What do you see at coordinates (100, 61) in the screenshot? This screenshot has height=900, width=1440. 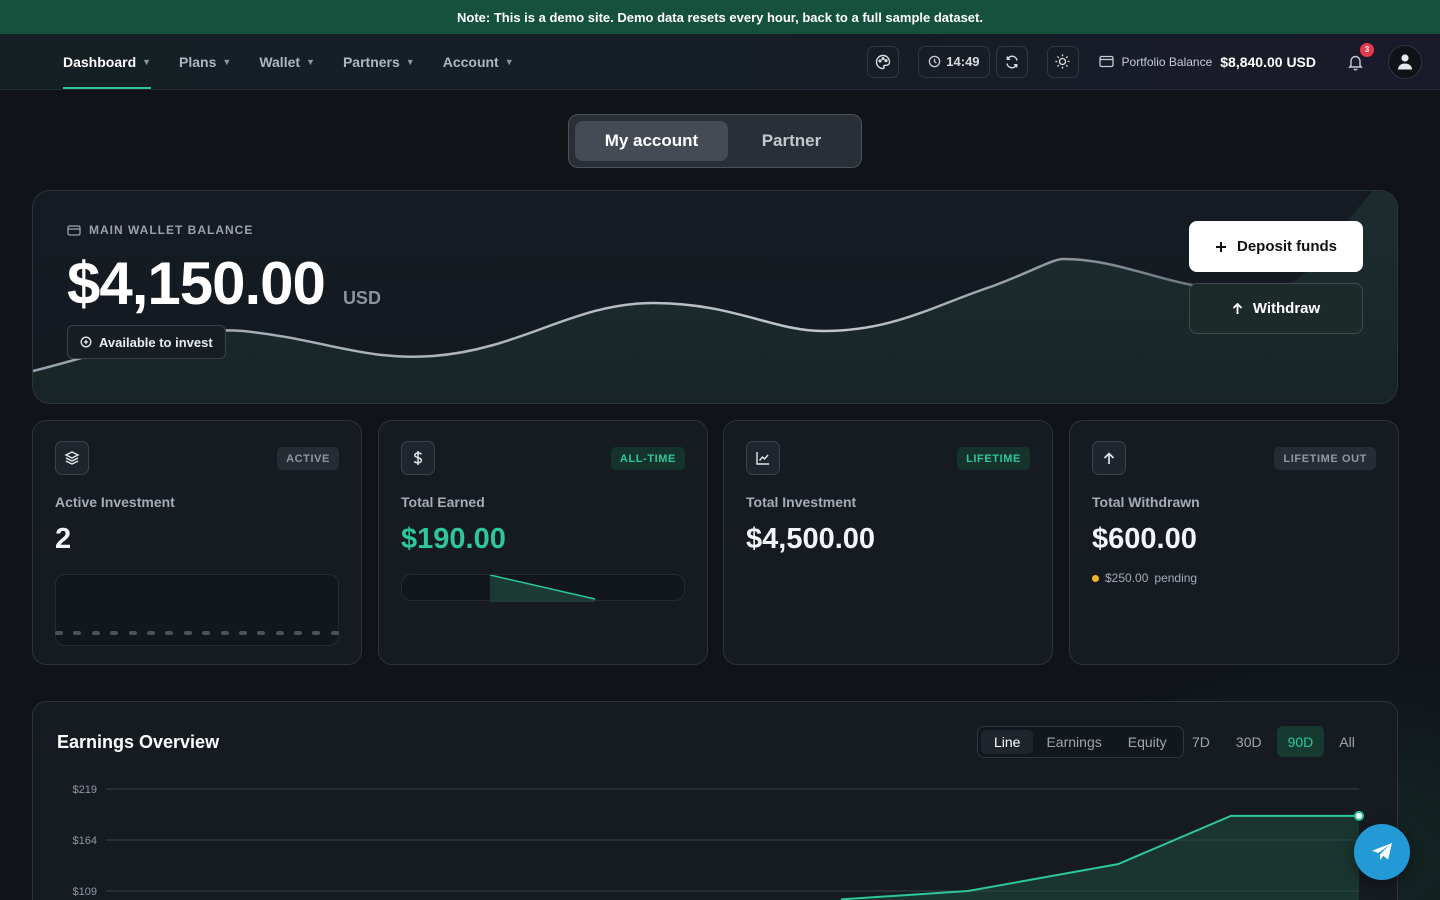 I see `nav-dashboard-label: Dashboard` at bounding box center [100, 61].